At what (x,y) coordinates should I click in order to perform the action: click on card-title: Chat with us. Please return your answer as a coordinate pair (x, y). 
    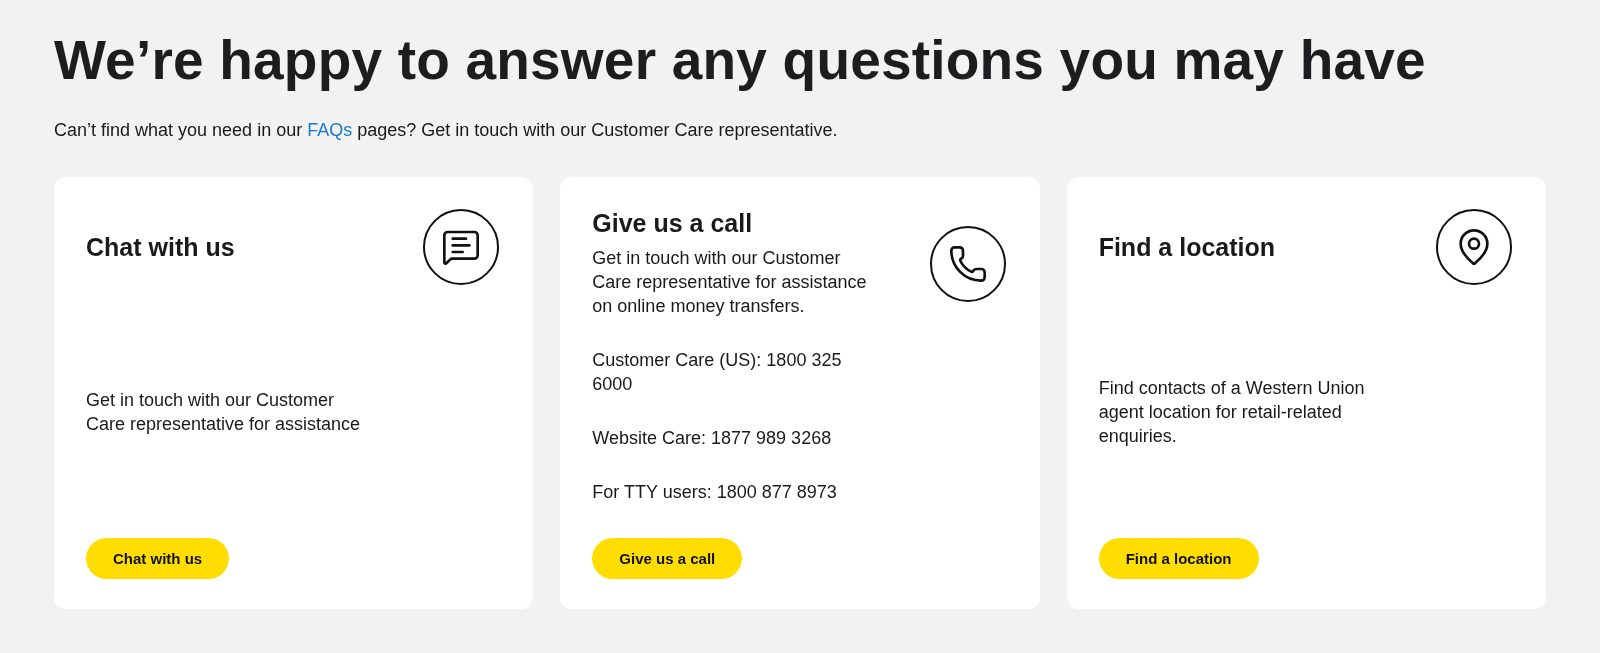
    Looking at the image, I should click on (160, 247).